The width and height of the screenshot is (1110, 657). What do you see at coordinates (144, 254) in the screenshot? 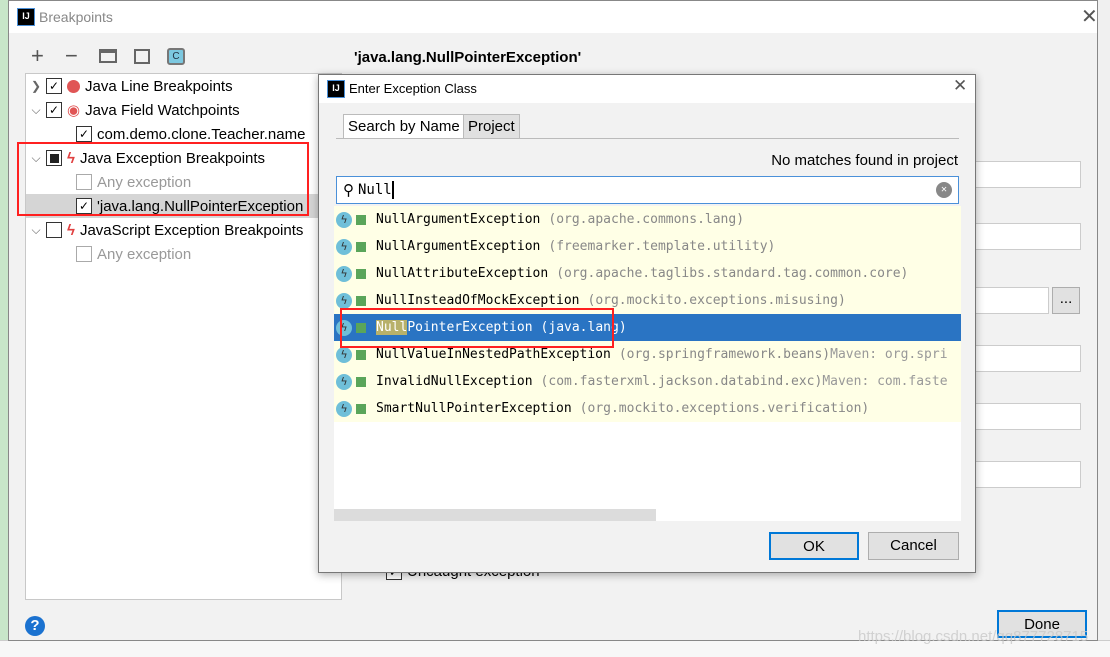
I see `tree-label: Any exception` at bounding box center [144, 254].